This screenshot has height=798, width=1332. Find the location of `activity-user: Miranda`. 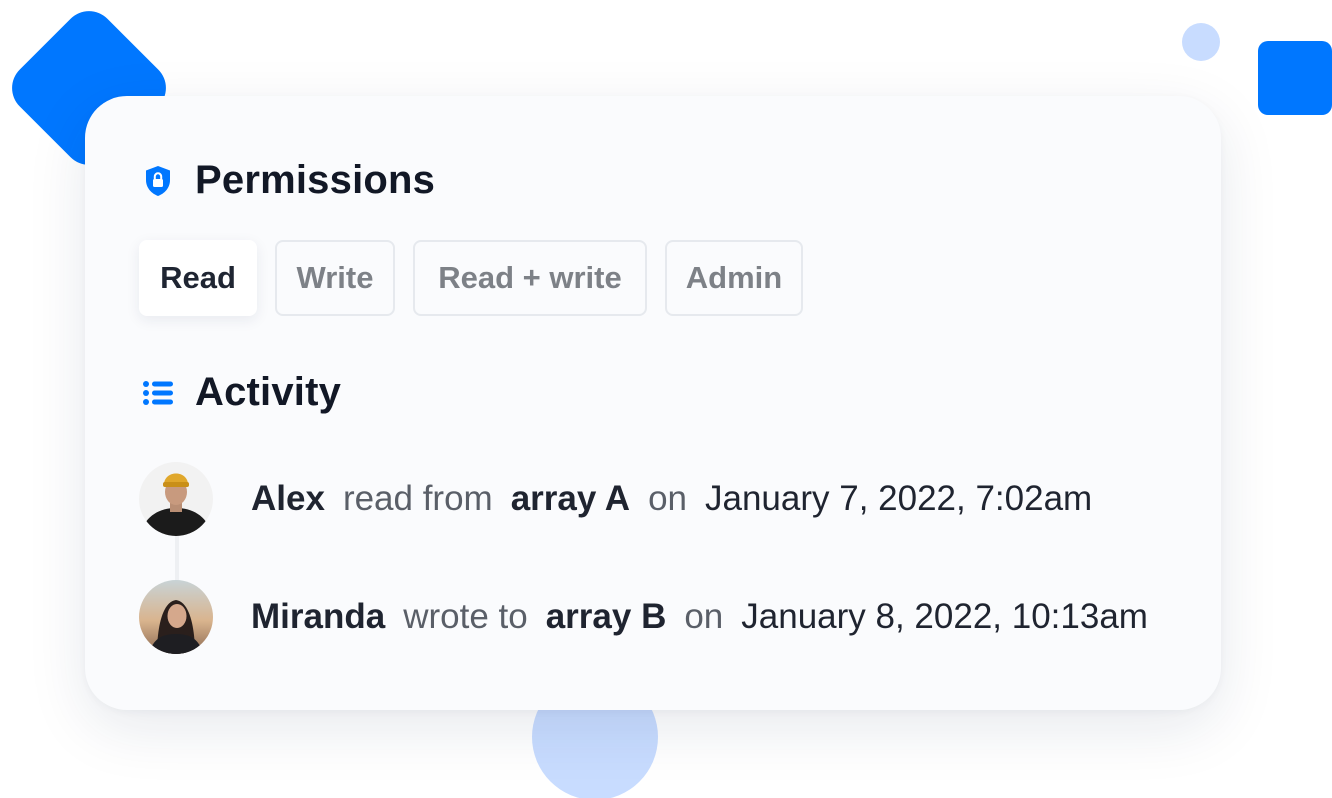

activity-user: Miranda is located at coordinates (318, 617).